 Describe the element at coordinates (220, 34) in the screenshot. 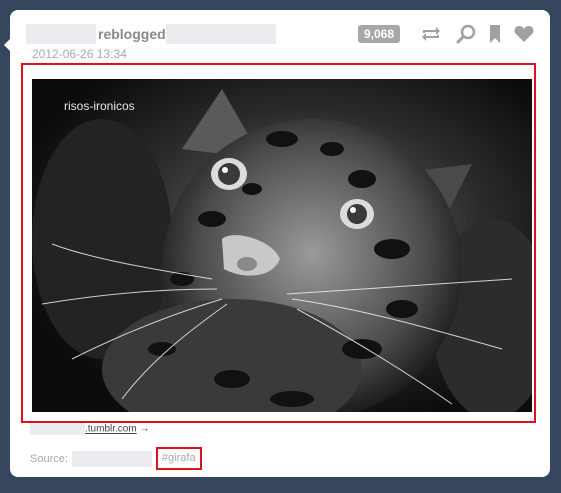

I see `redacted-source-username` at that location.